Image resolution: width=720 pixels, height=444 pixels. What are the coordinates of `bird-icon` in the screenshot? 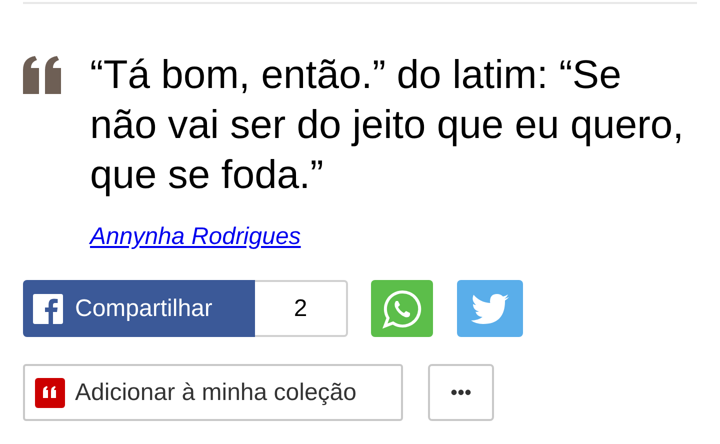 It's located at (490, 308).